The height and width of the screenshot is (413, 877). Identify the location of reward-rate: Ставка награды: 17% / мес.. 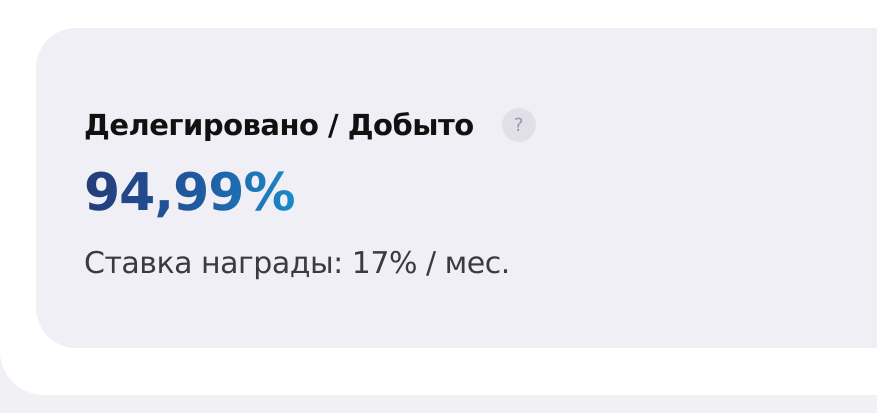
(297, 263).